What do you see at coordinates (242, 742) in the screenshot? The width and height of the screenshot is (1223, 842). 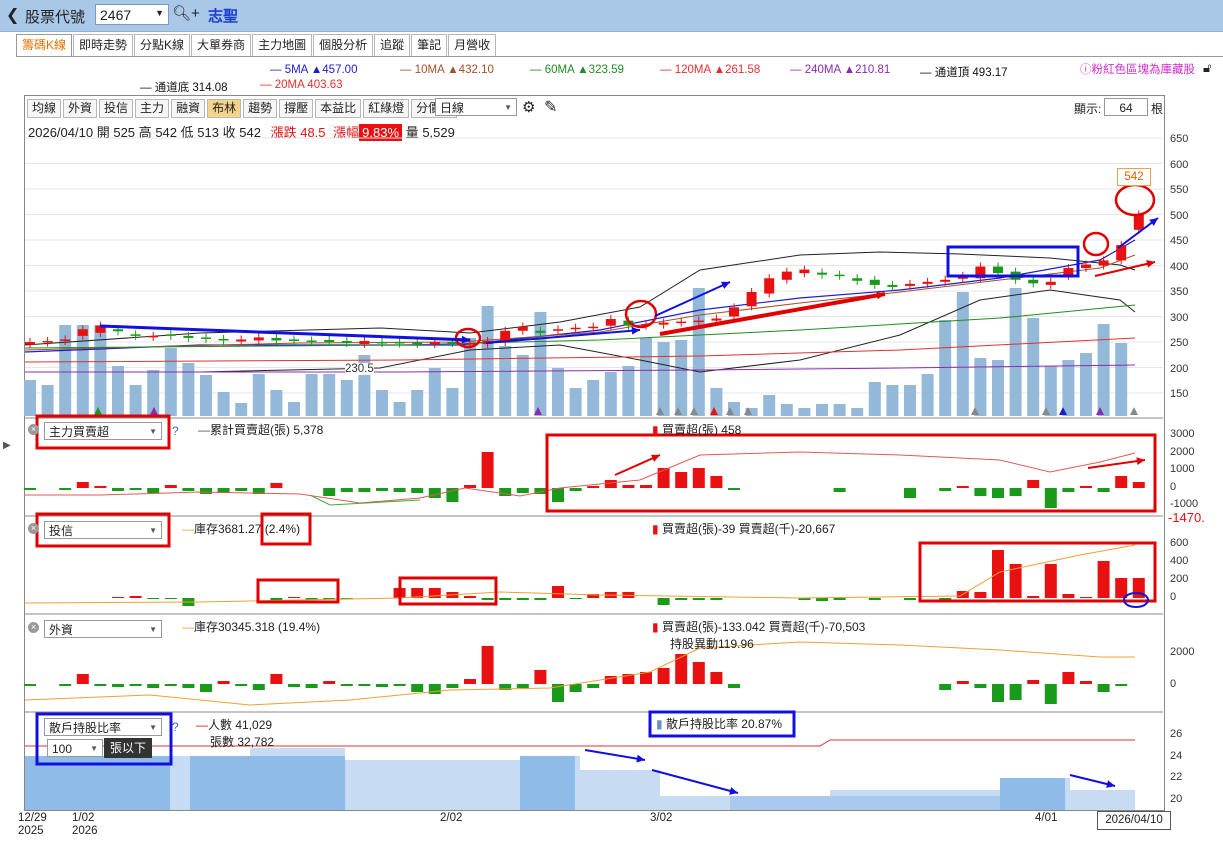 I see `panel4-legend2: 張數 32,782` at bounding box center [242, 742].